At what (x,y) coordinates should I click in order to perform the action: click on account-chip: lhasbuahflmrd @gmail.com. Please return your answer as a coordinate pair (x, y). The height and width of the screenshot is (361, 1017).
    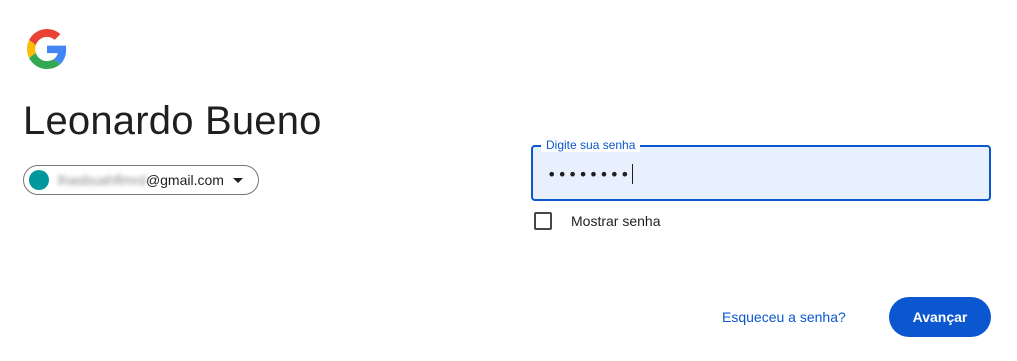
    Looking at the image, I should click on (141, 180).